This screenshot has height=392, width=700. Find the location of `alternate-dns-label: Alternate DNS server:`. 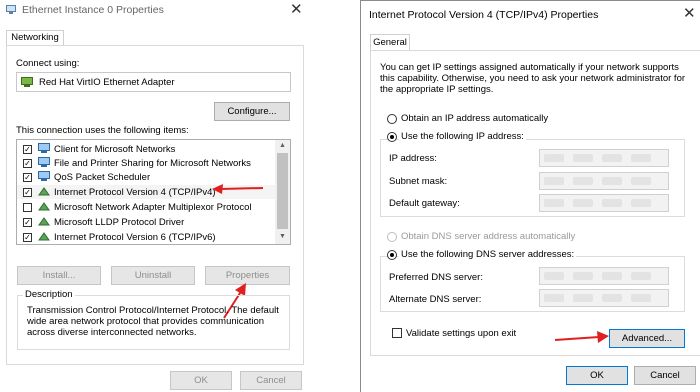

alternate-dns-label: Alternate DNS server: is located at coordinates (435, 299).